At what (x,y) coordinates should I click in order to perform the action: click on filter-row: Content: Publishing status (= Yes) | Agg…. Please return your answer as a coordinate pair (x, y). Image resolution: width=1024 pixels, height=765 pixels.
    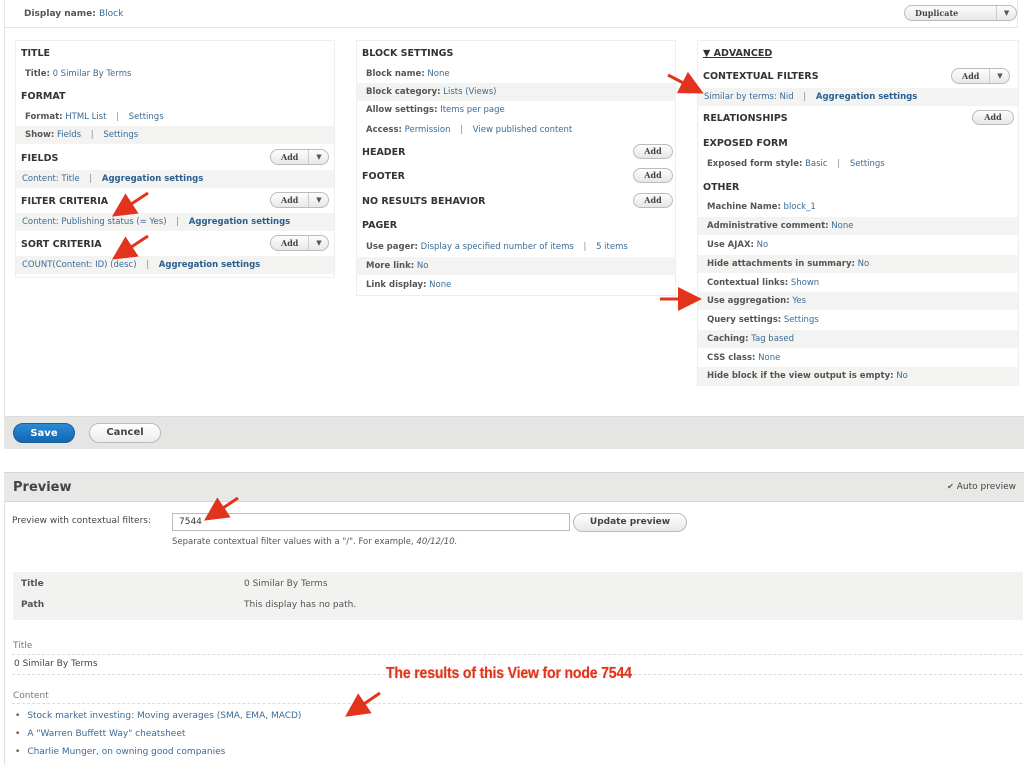
    Looking at the image, I should click on (175, 222).